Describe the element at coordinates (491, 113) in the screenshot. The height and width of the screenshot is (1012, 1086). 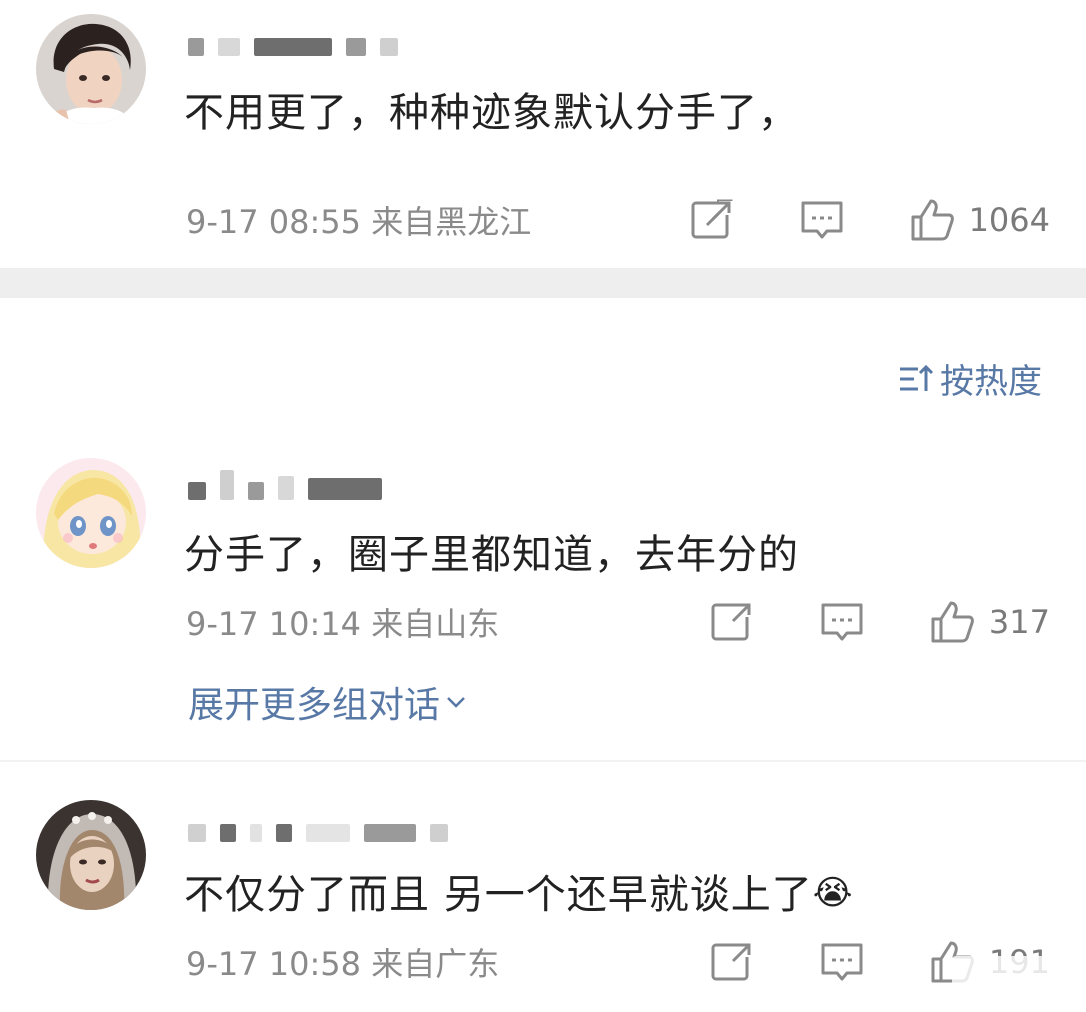
I see `comment-text: 不用更了，种种迹象默认分手了，` at that location.